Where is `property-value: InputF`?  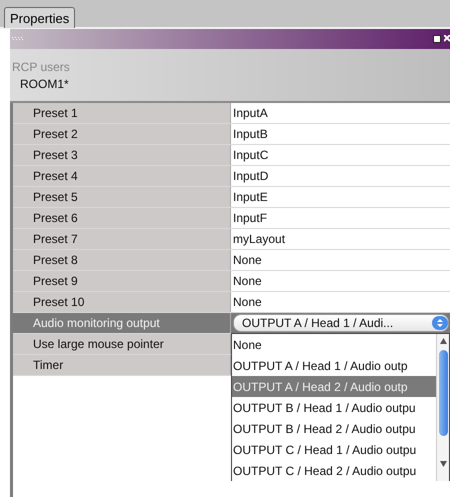
property-value: InputF is located at coordinates (250, 218).